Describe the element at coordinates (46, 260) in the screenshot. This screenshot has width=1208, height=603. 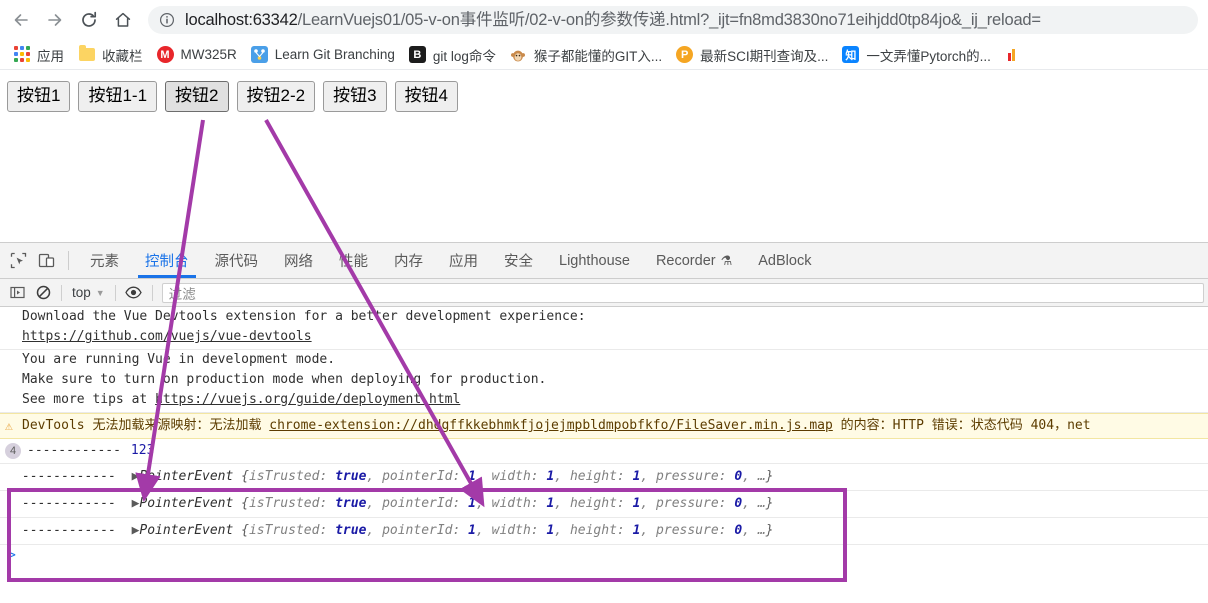
I see `device-toolbar-icon` at that location.